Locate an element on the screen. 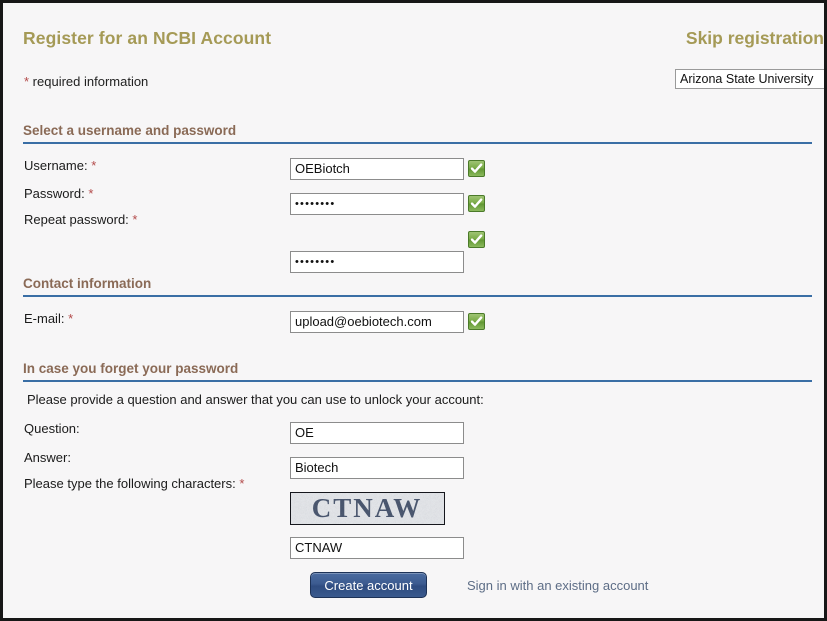 Image resolution: width=827 pixels, height=621 pixels. captcha-label-text: Please type the following characters: is located at coordinates (130, 483).